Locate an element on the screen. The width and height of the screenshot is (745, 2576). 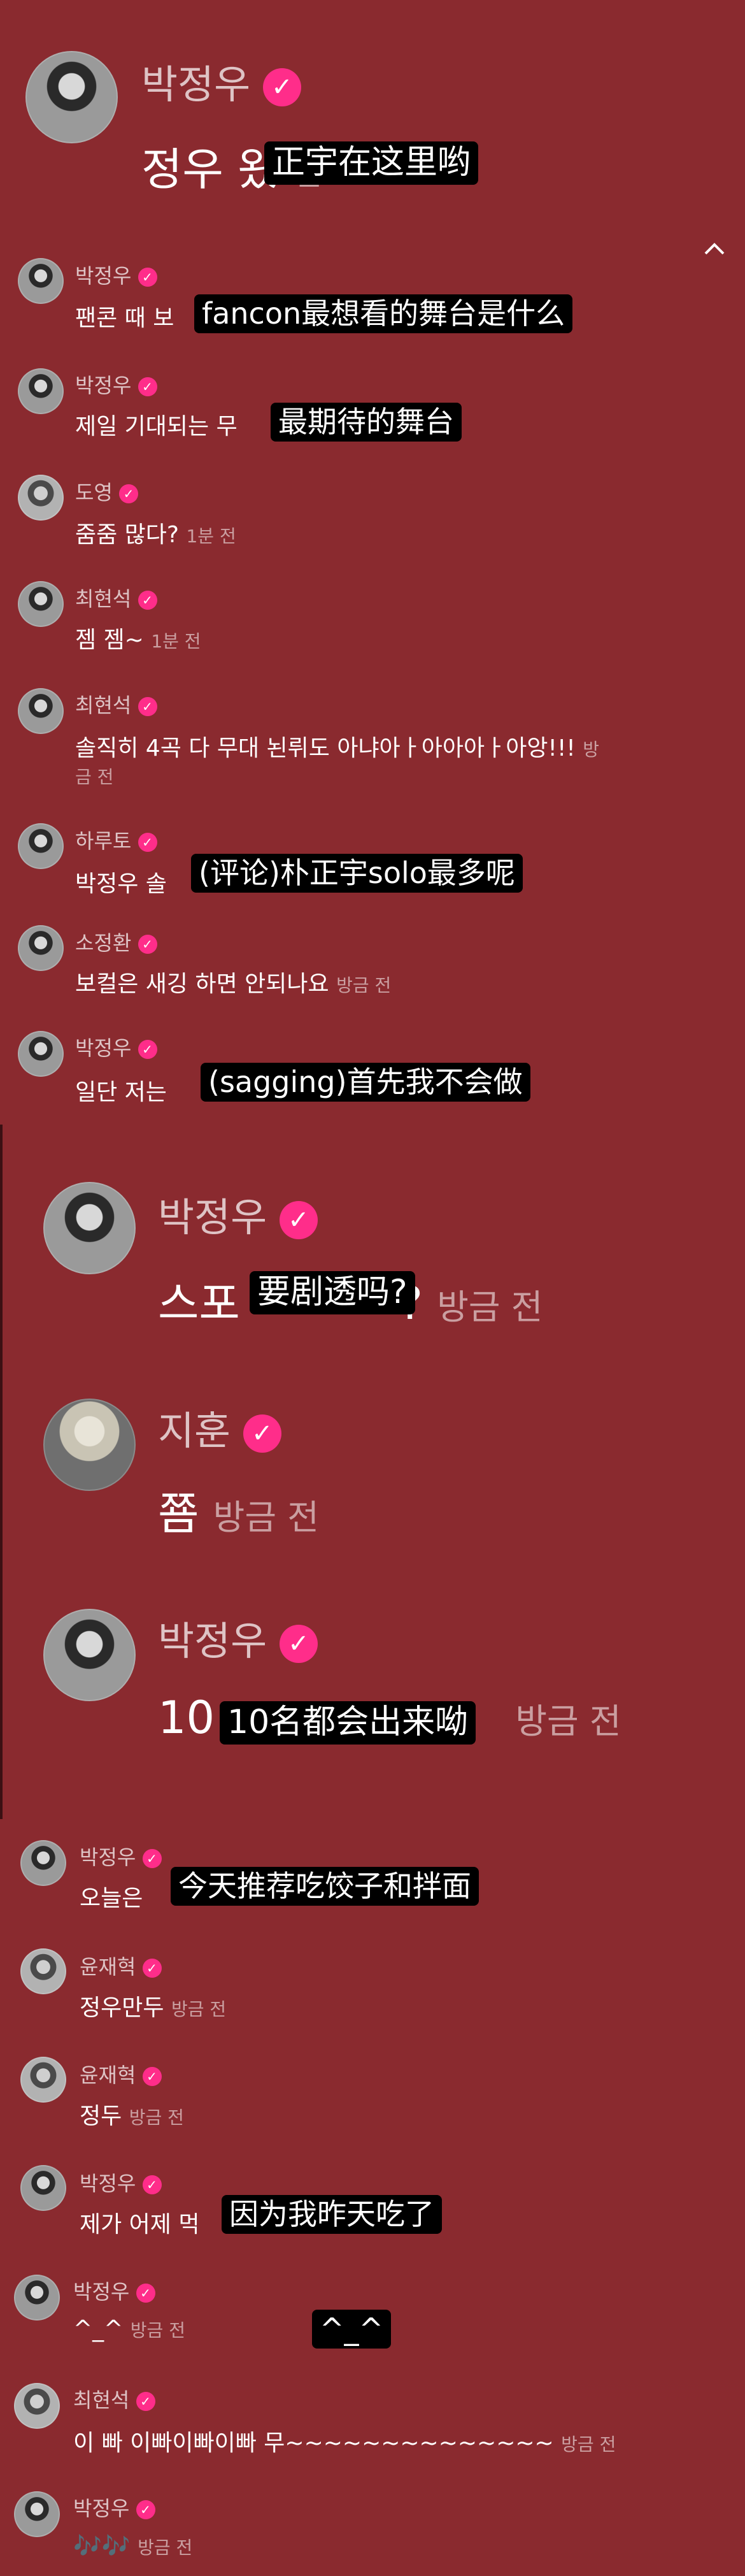
comment-text: 팬콘 때 보 is located at coordinates (124, 318).